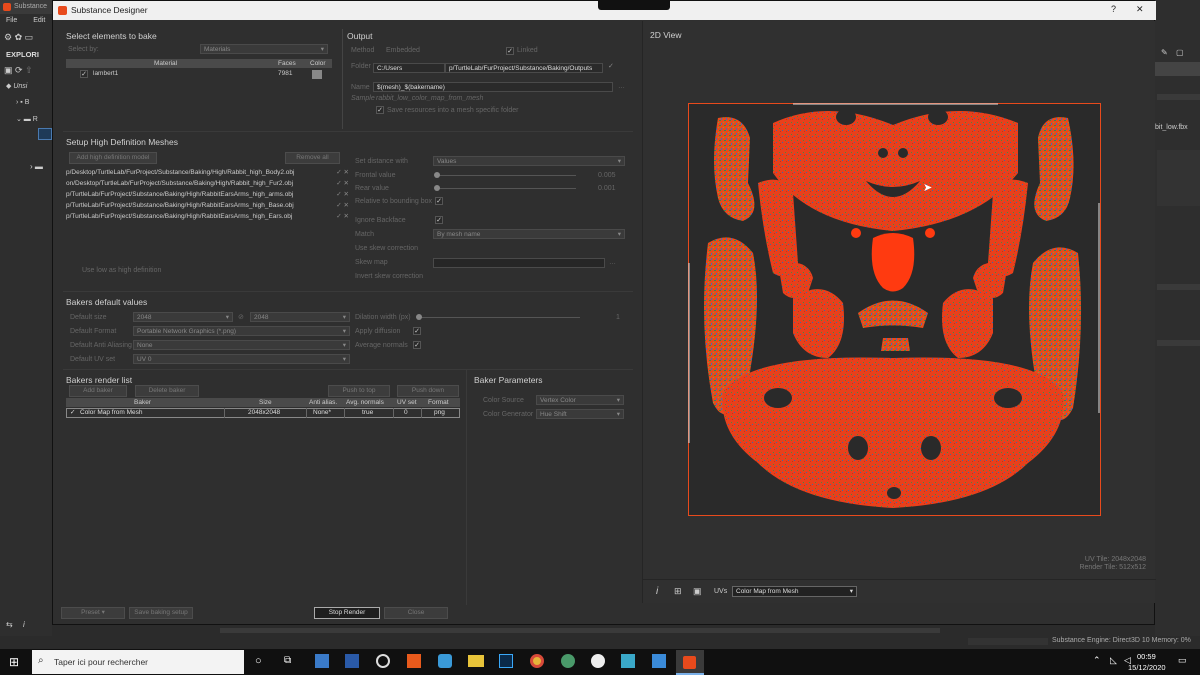 This screenshot has height=675, width=1200. What do you see at coordinates (611, 66) in the screenshot?
I see `folder-browse-icon: ✓` at bounding box center [611, 66].